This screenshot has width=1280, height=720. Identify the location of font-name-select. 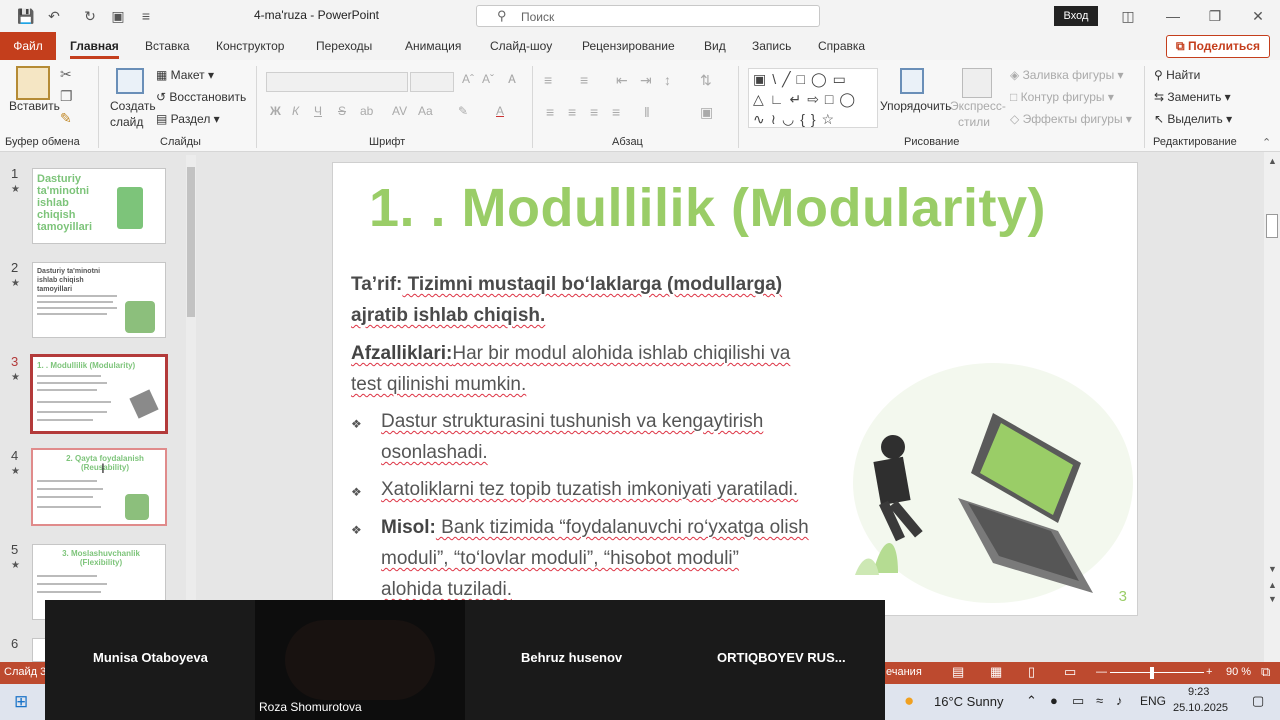
(337, 82).